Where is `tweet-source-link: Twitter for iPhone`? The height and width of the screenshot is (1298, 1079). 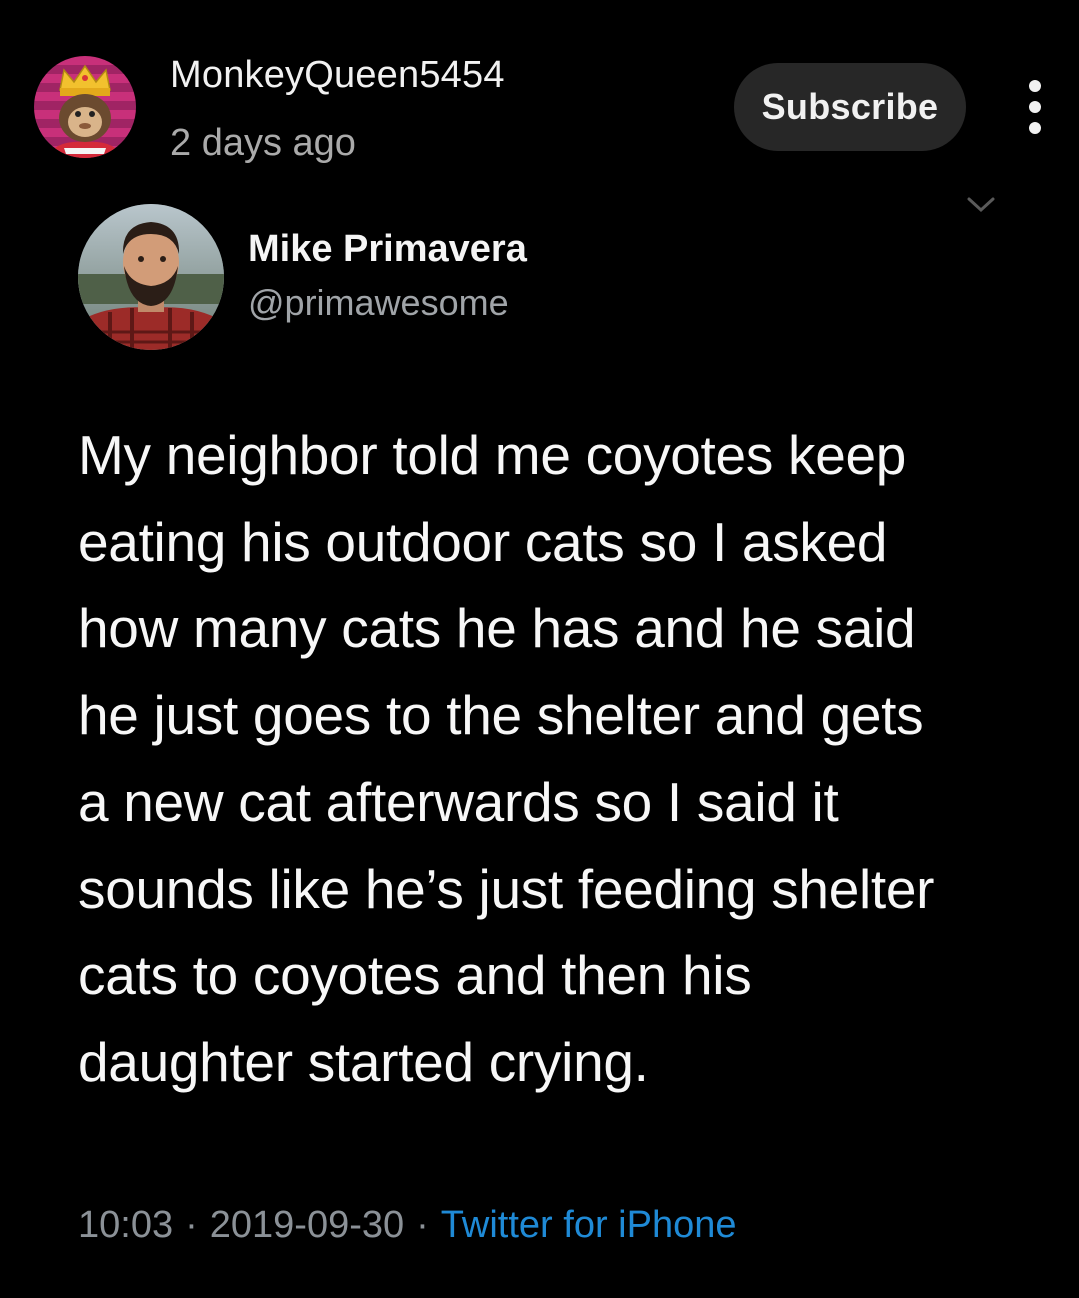
tweet-source-link: Twitter for iPhone is located at coordinates (588, 1225).